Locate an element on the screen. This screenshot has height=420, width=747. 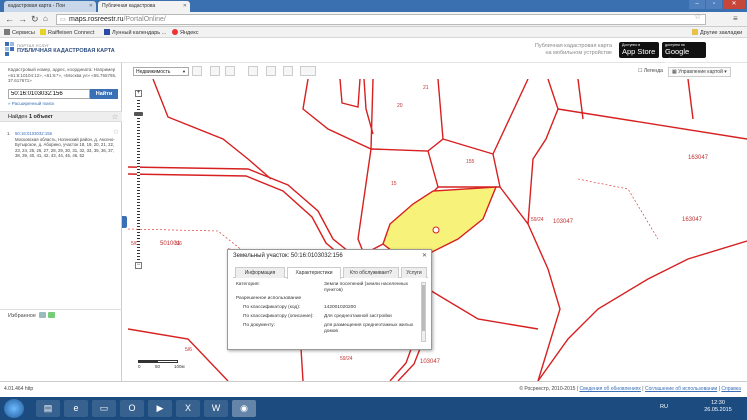
start-button-icon is located at coordinates (14, 408).